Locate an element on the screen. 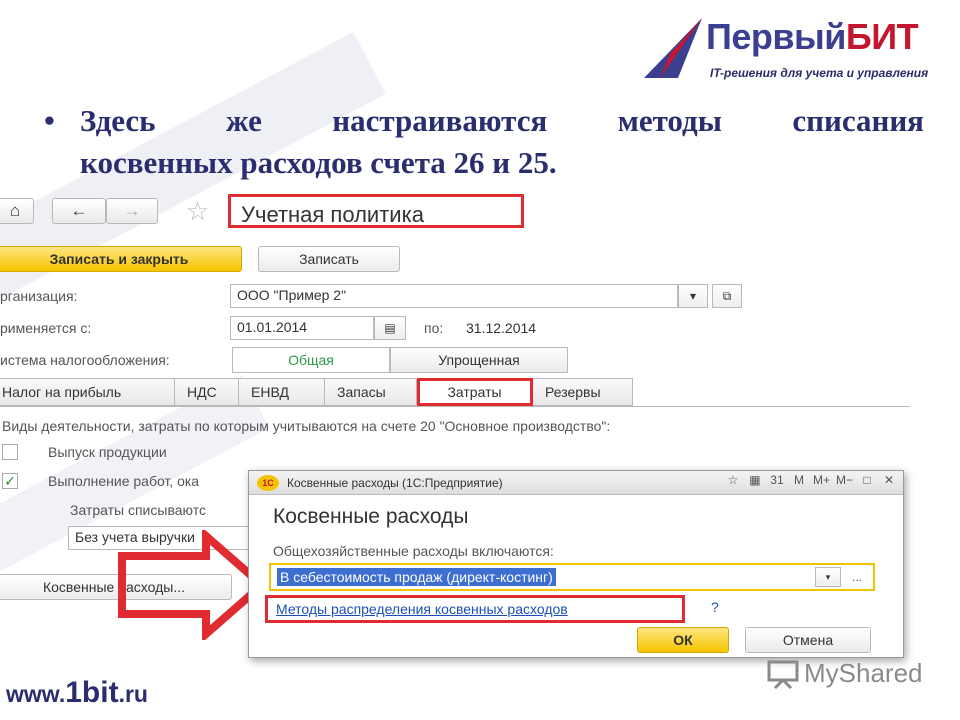 The height and width of the screenshot is (720, 960). memory-minus-button: M− is located at coordinates (844, 480).